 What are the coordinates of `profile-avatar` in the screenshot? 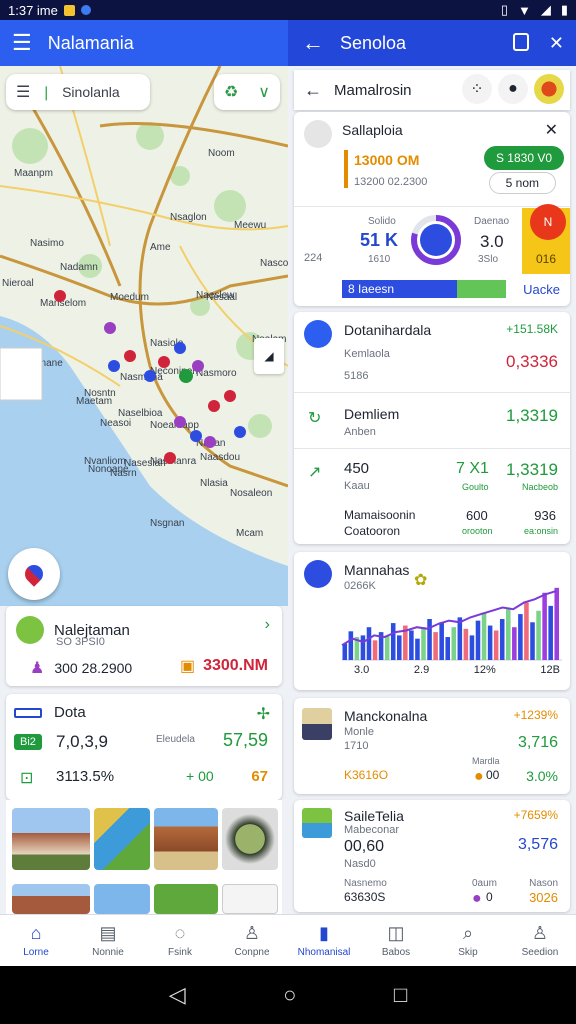 It's located at (549, 89).